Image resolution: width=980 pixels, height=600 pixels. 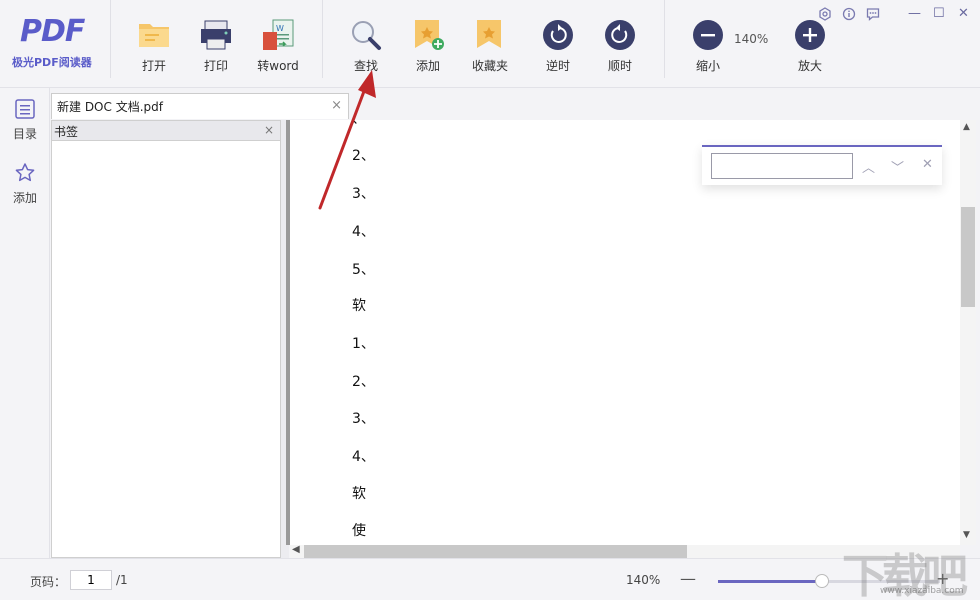 What do you see at coordinates (91, 580) in the screenshot?
I see `page-number-input` at bounding box center [91, 580].